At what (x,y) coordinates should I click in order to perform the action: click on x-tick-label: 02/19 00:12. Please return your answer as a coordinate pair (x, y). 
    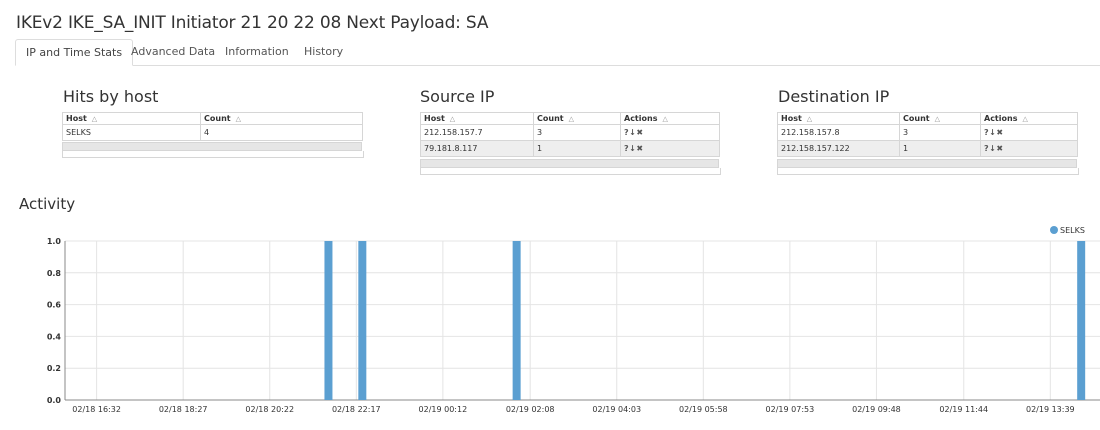
    Looking at the image, I should click on (443, 409).